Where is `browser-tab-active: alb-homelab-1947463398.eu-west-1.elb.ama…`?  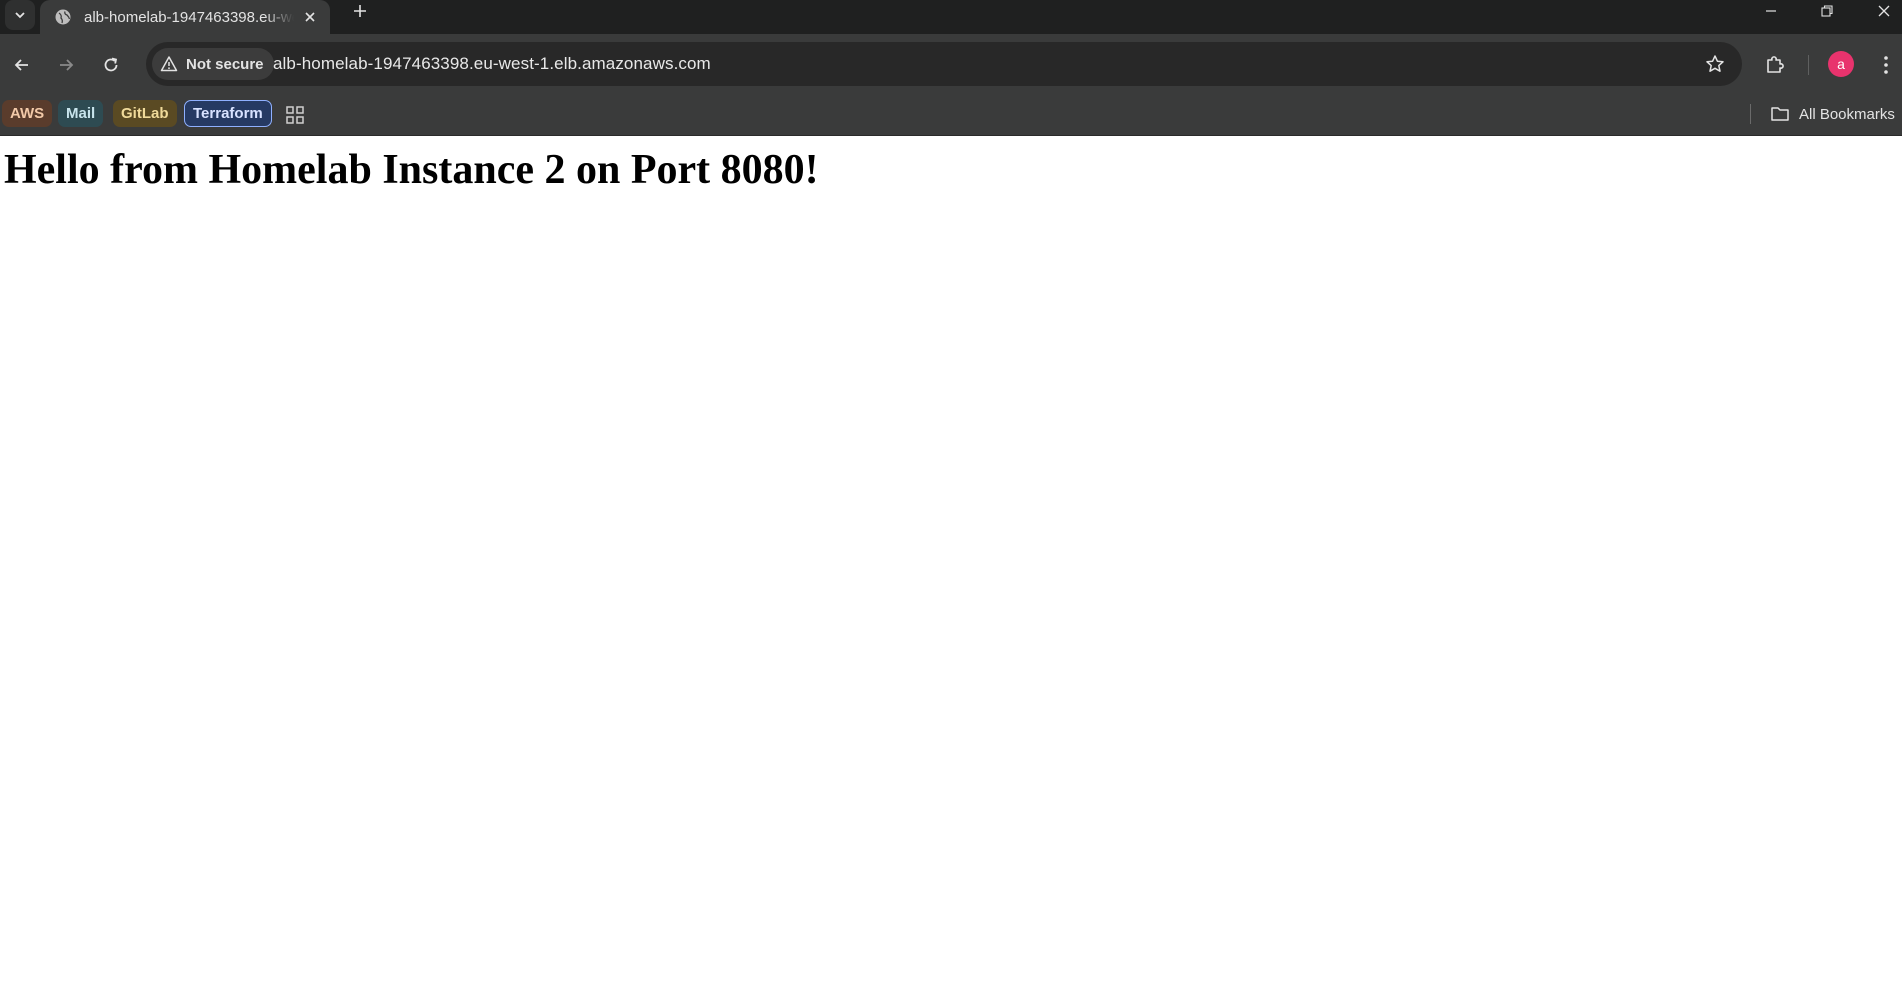 browser-tab-active: alb-homelab-1947463398.eu-west-1.elb.ama… is located at coordinates (185, 17).